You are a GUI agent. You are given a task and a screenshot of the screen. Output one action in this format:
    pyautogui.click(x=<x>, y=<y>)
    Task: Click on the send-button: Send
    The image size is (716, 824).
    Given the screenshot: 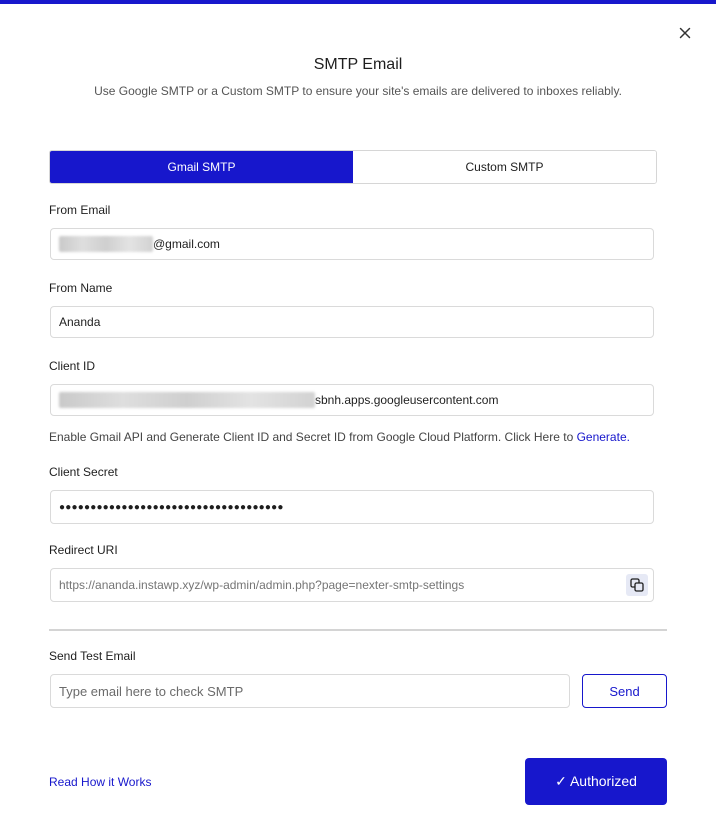 What is the action you would take?
    pyautogui.click(x=624, y=691)
    